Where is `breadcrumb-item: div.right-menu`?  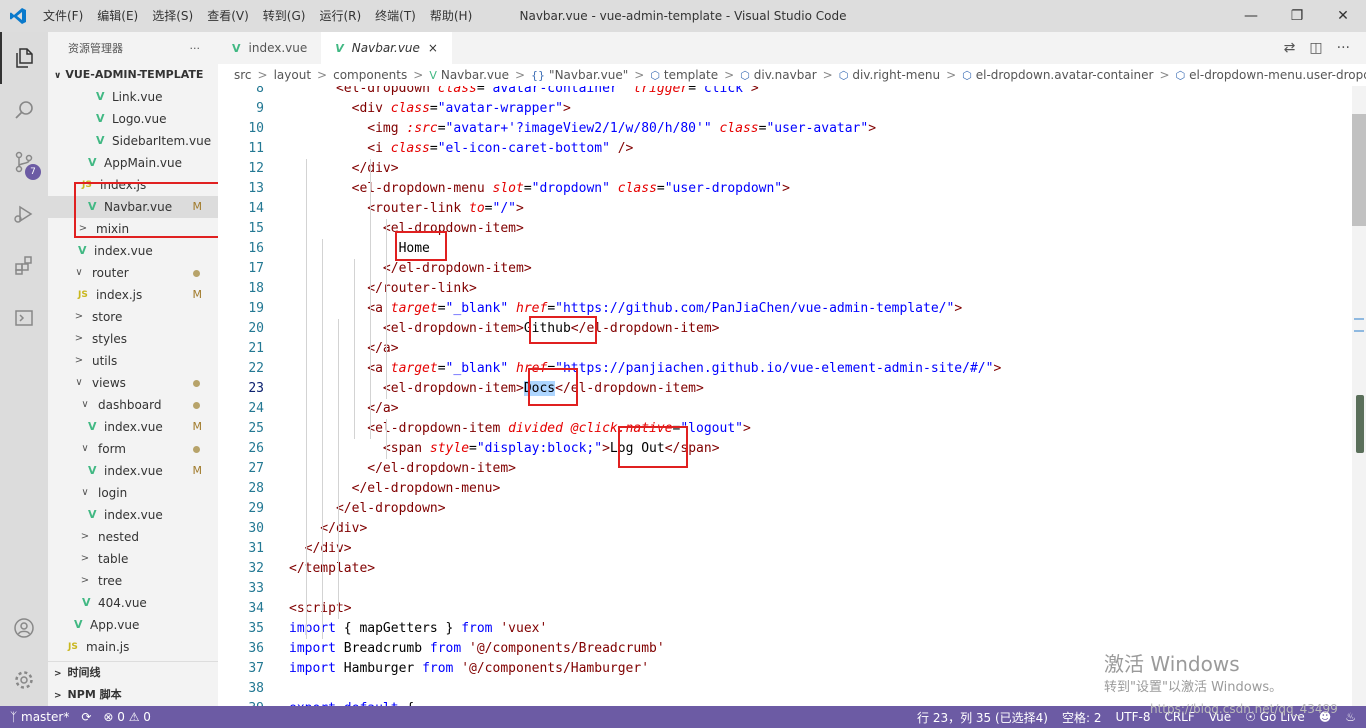 breadcrumb-item: div.right-menu is located at coordinates (896, 75).